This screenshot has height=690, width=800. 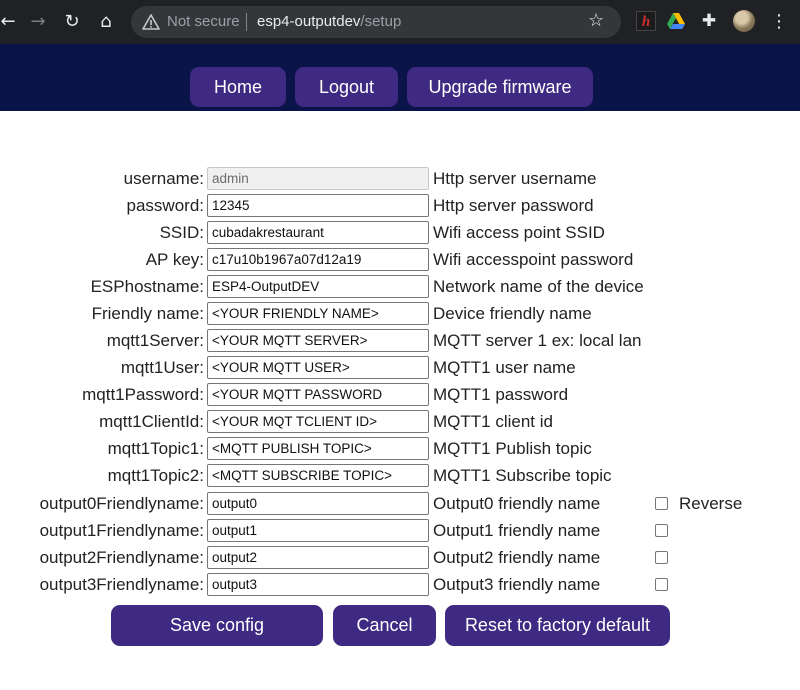 I want to click on upgrade-firmware-button: Upgrade firmware, so click(x=500, y=87).